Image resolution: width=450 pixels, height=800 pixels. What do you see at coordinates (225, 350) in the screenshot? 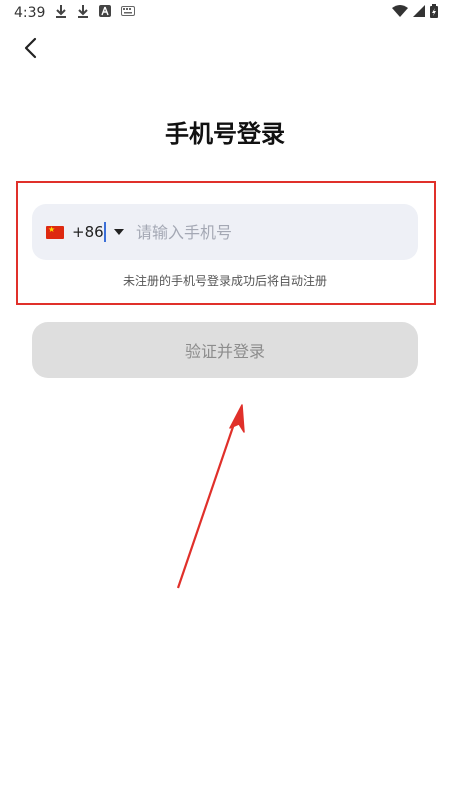
I see `verify-login-button: 验证并登录` at bounding box center [225, 350].